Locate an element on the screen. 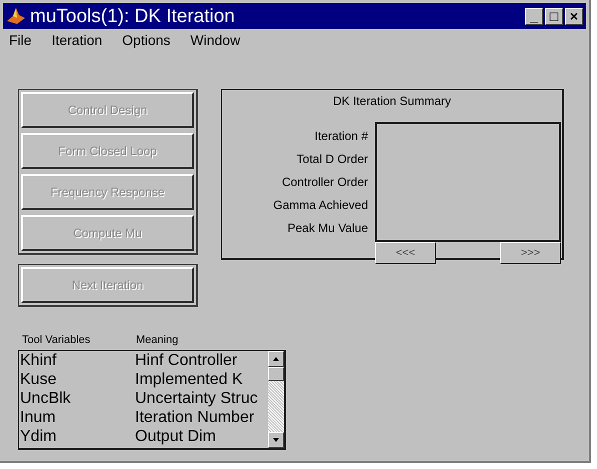 This screenshot has height=469, width=597. field-label: Peak Mu Value is located at coordinates (328, 228).